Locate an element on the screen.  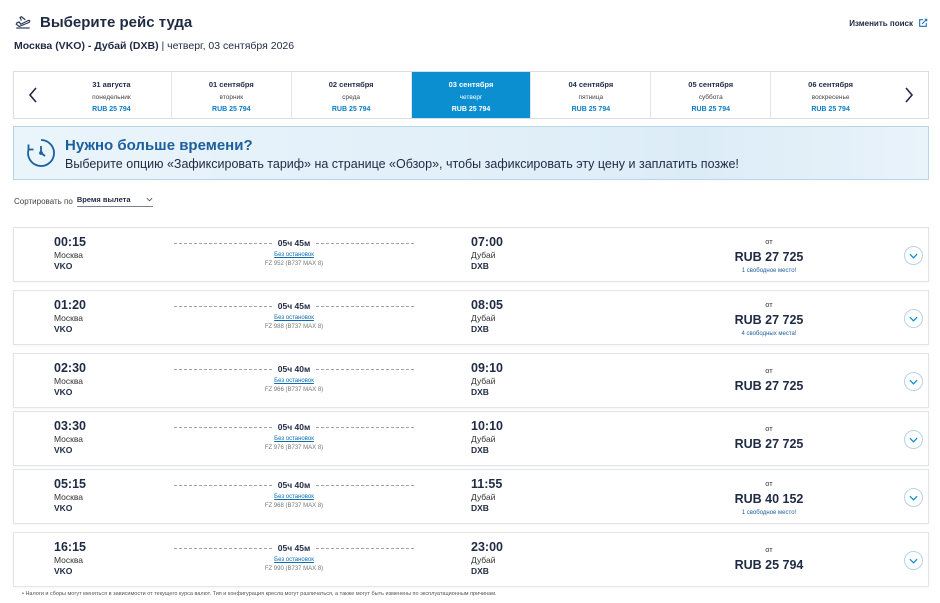
chevron-left-icon is located at coordinates (32, 95).